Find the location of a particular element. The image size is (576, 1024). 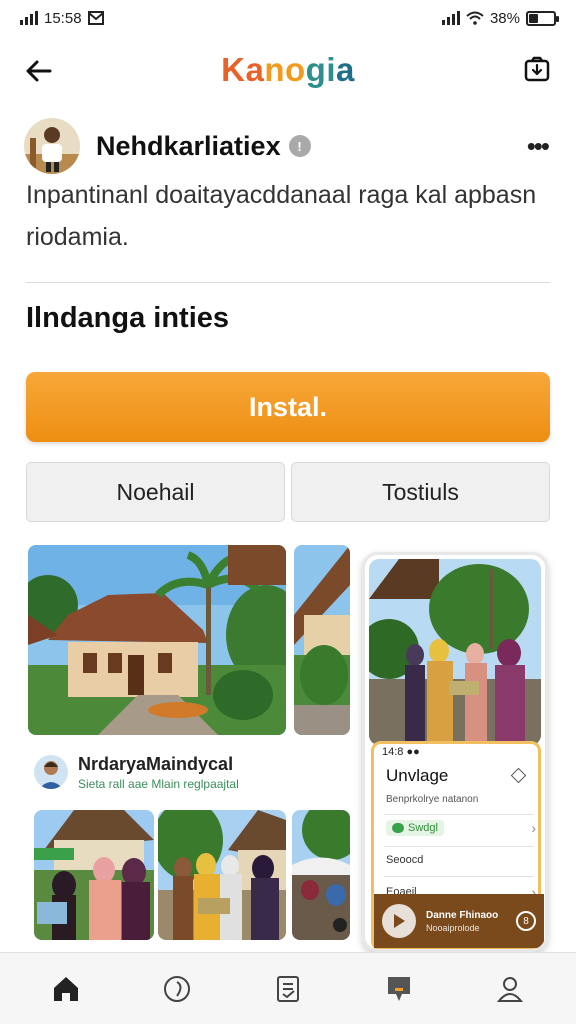

photo-market-women is located at coordinates (94, 875).